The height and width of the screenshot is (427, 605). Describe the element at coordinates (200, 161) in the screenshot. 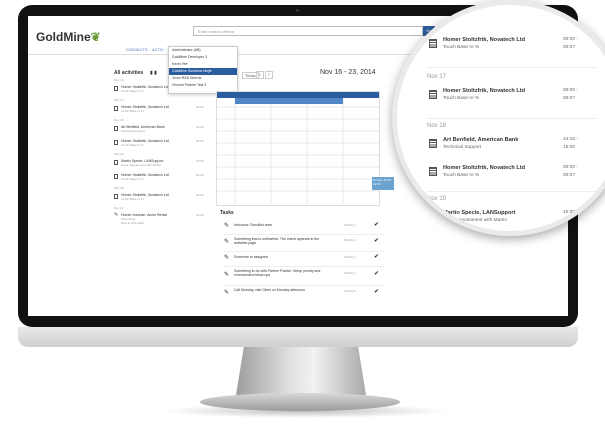

I see `activity-time: 10:30` at that location.